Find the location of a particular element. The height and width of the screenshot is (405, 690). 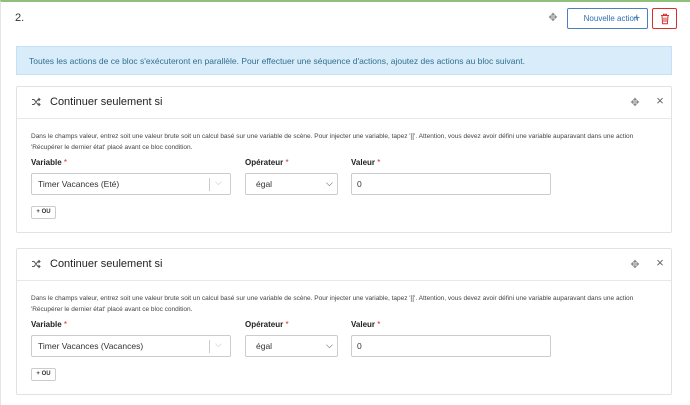

new-action-label: Nouvelle action is located at coordinates (611, 18).